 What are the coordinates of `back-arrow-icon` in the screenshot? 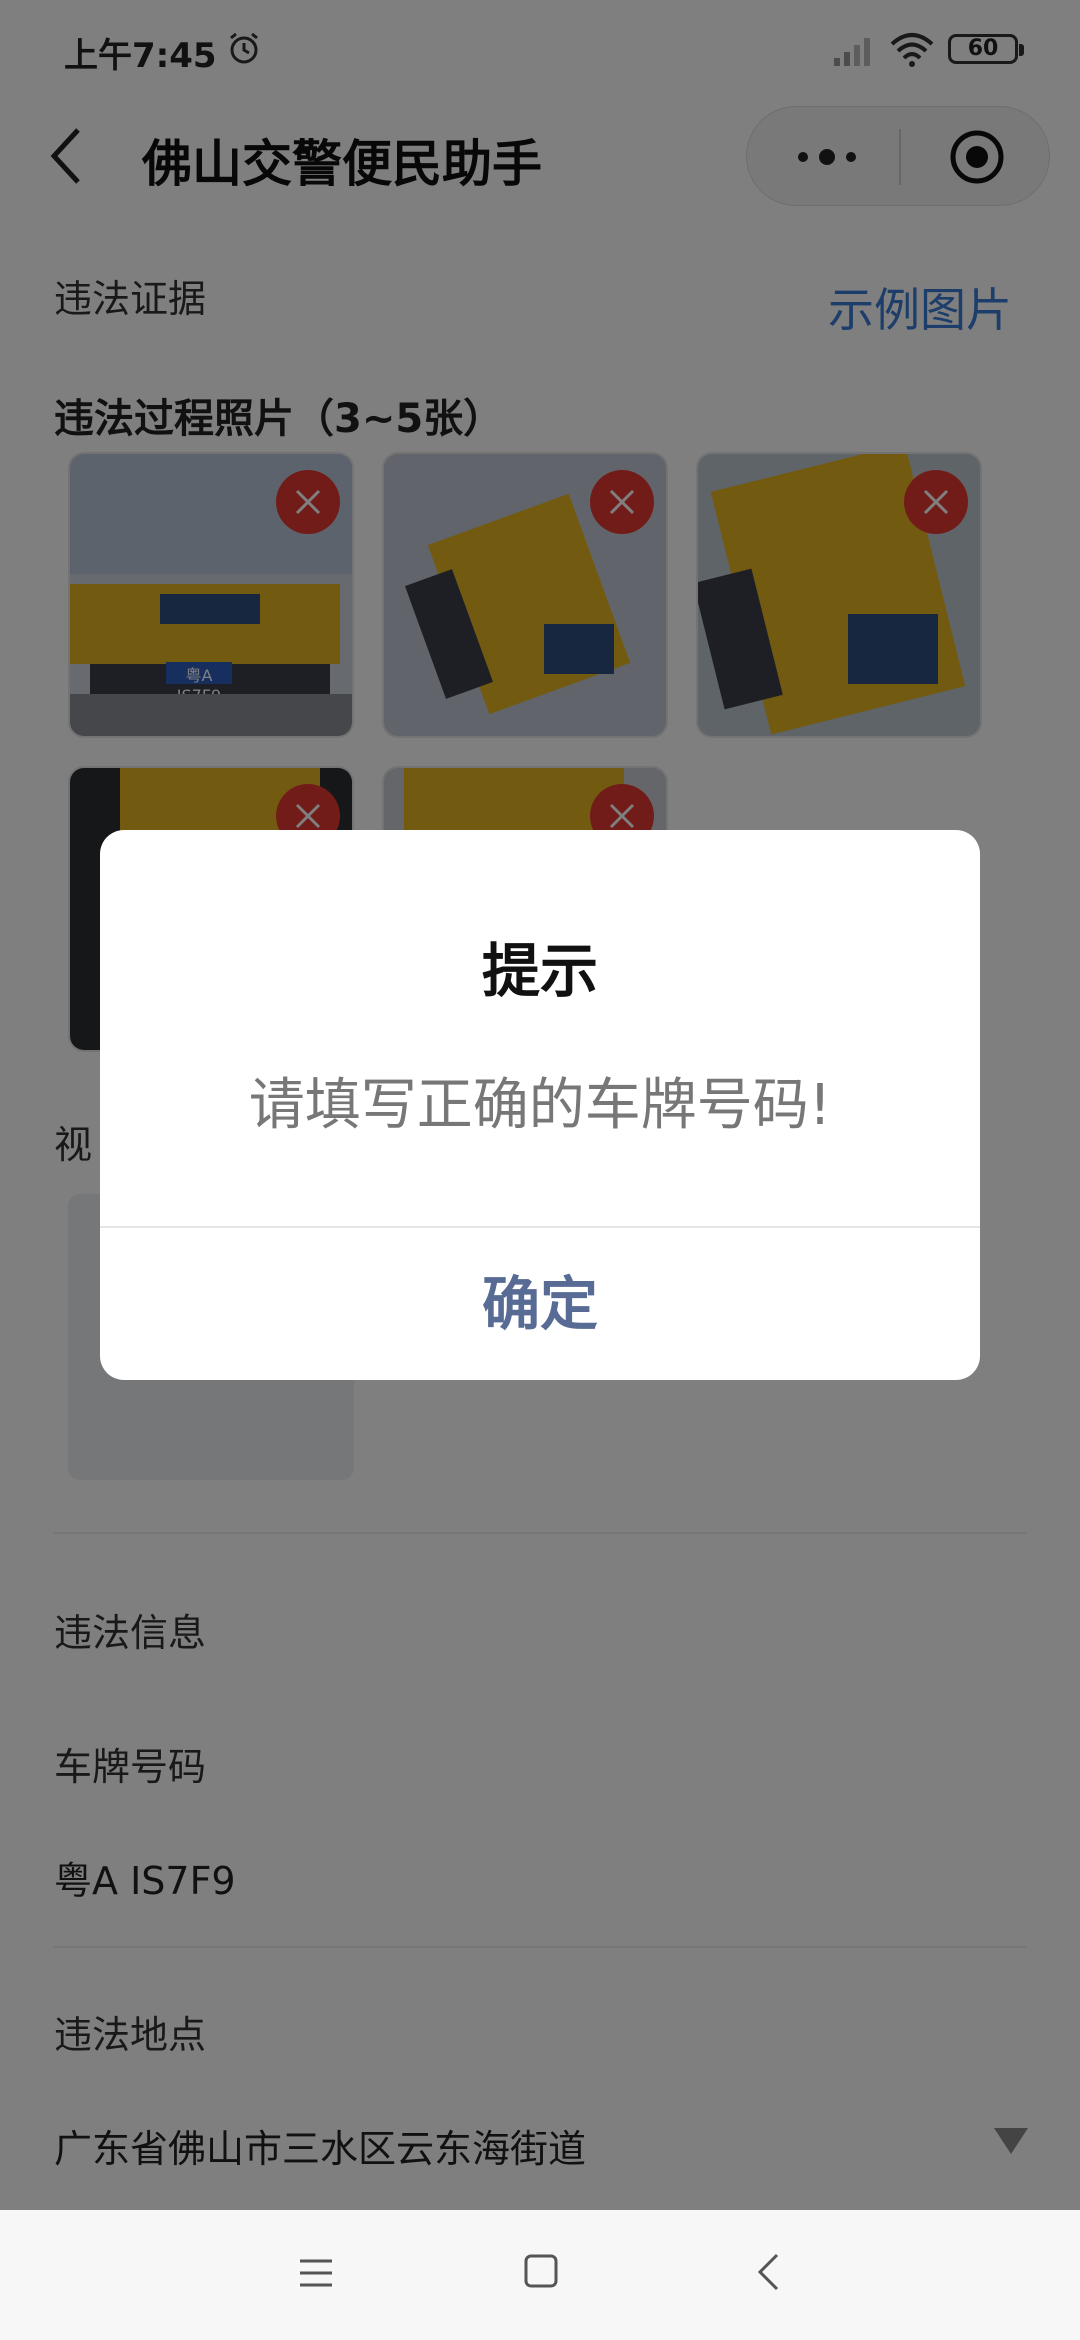 It's located at (768, 2272).